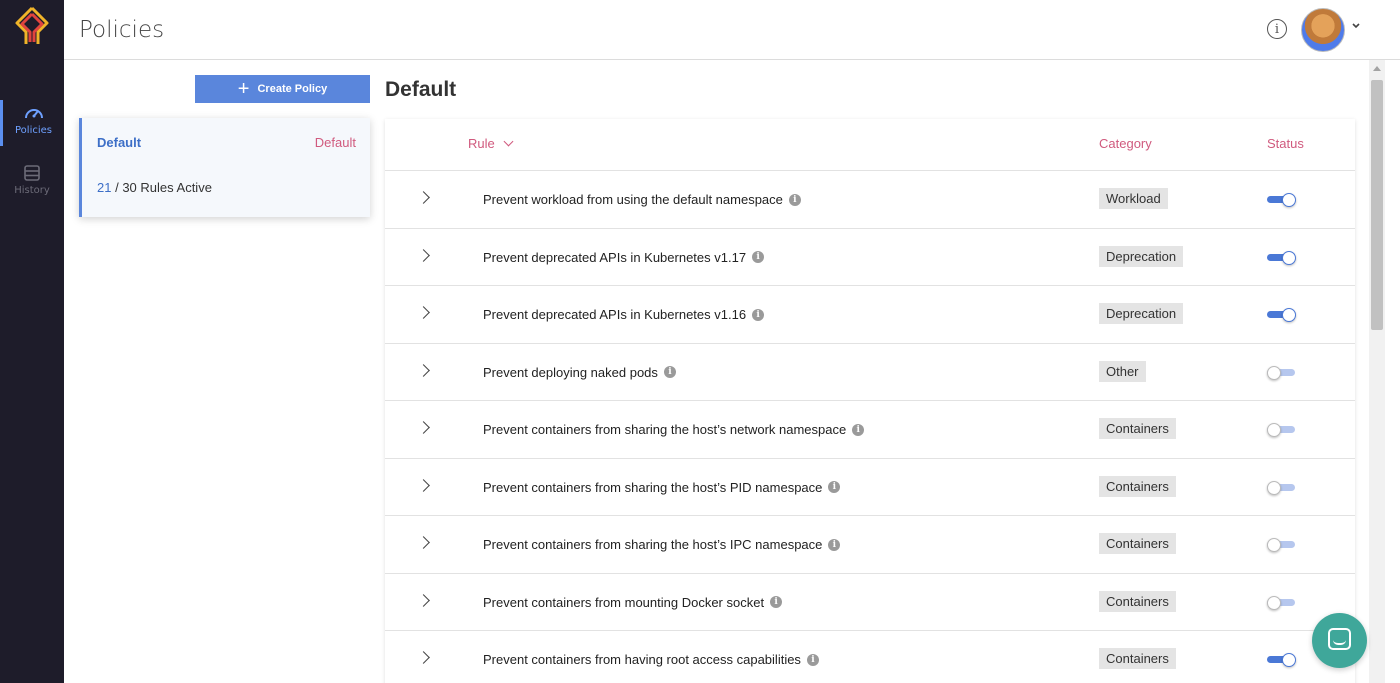 The image size is (1400, 683). What do you see at coordinates (224, 167) in the screenshot?
I see `policy-card-default: Default Default 21 / 30 Rules Active` at bounding box center [224, 167].